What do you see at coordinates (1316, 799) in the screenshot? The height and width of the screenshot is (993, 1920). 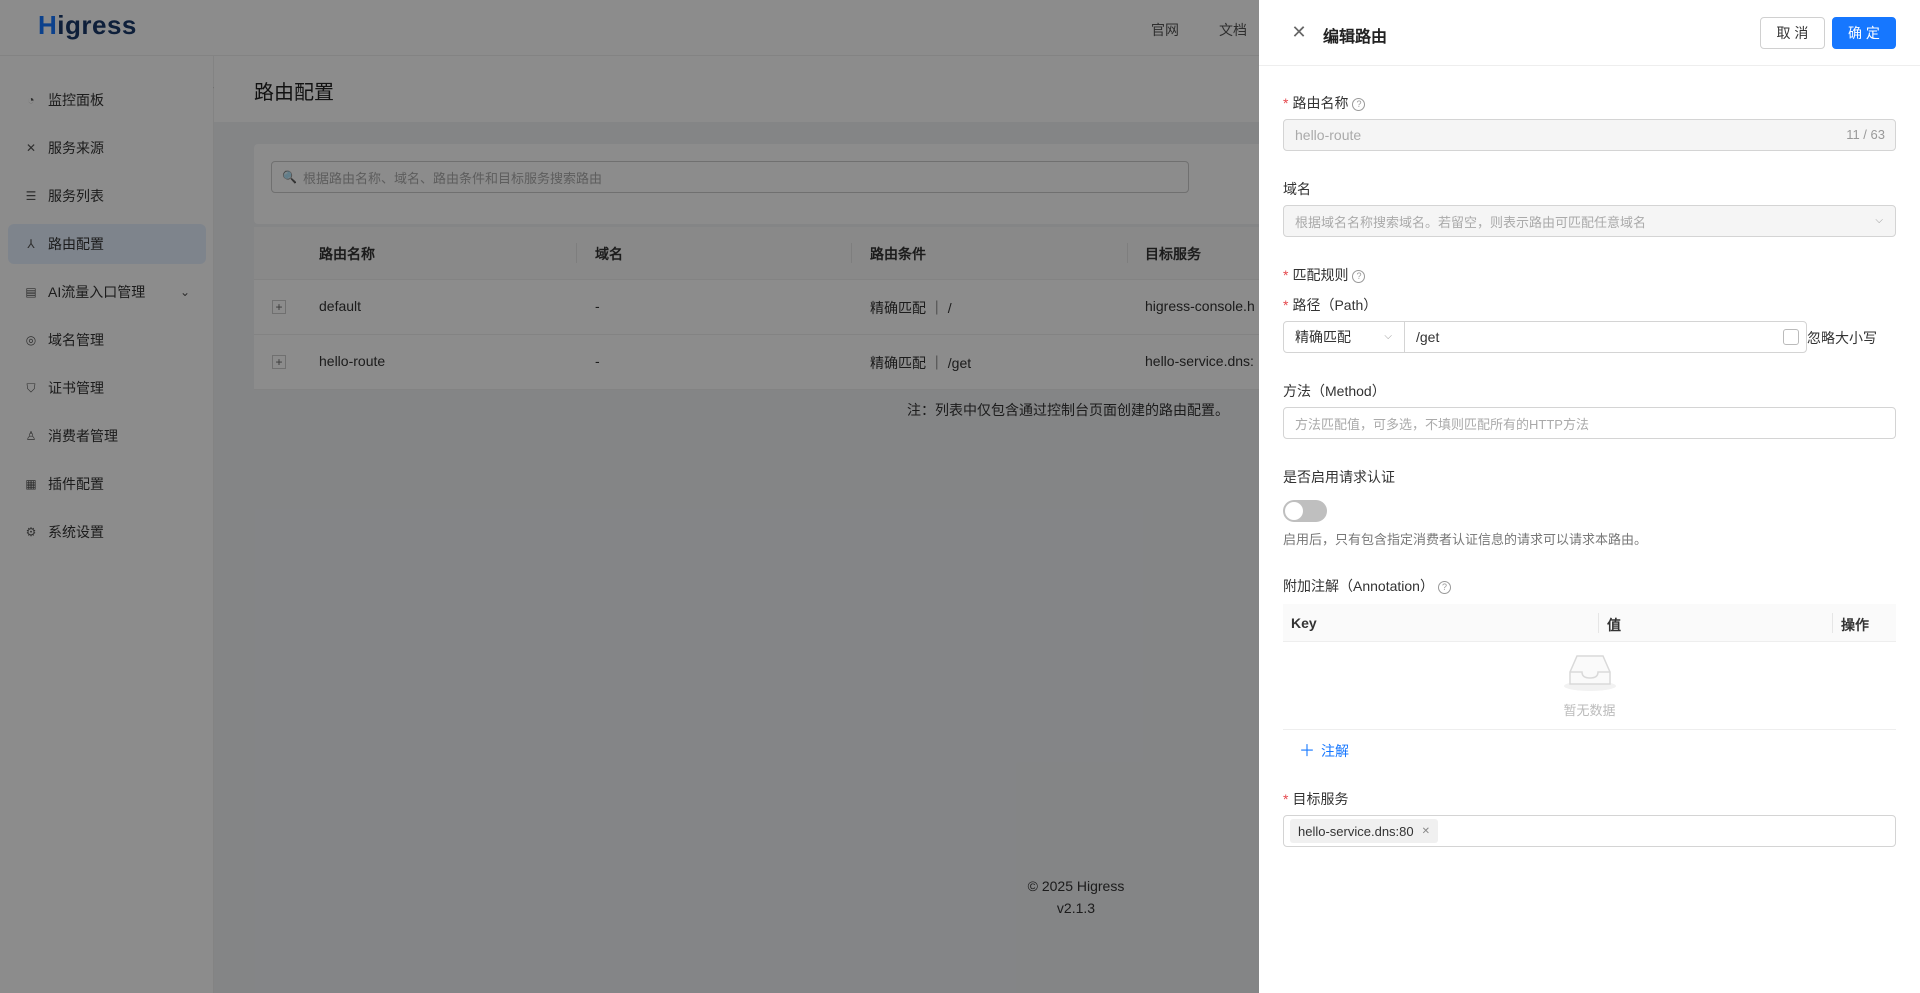 I see `target-service-label: * 目标服务` at bounding box center [1316, 799].